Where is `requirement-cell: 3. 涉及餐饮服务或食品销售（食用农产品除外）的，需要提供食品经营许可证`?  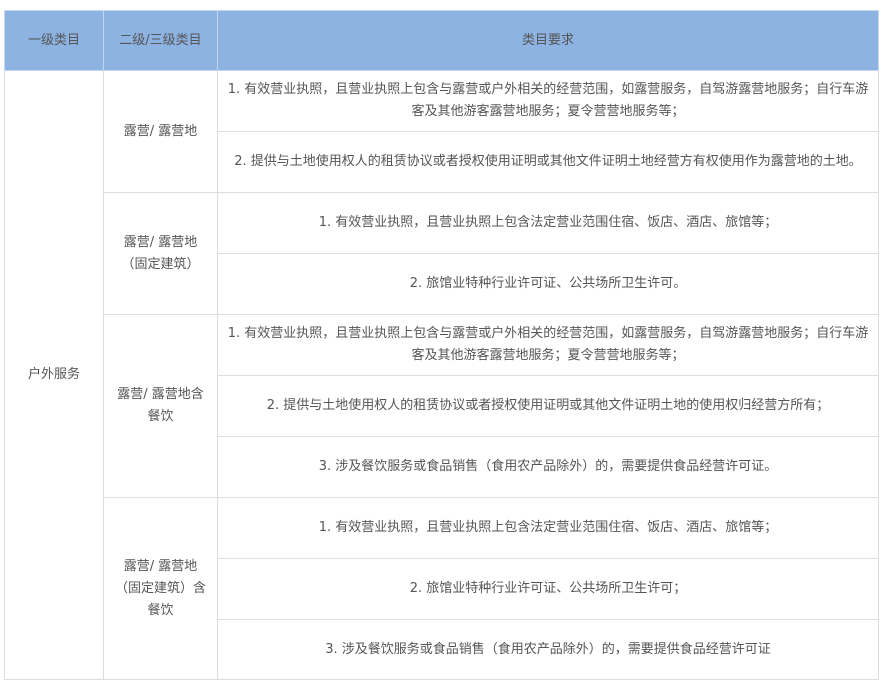
requirement-cell: 3. 涉及餐饮服务或食品销售（食用农产品除外）的，需要提供食品经营许可证 is located at coordinates (548, 649).